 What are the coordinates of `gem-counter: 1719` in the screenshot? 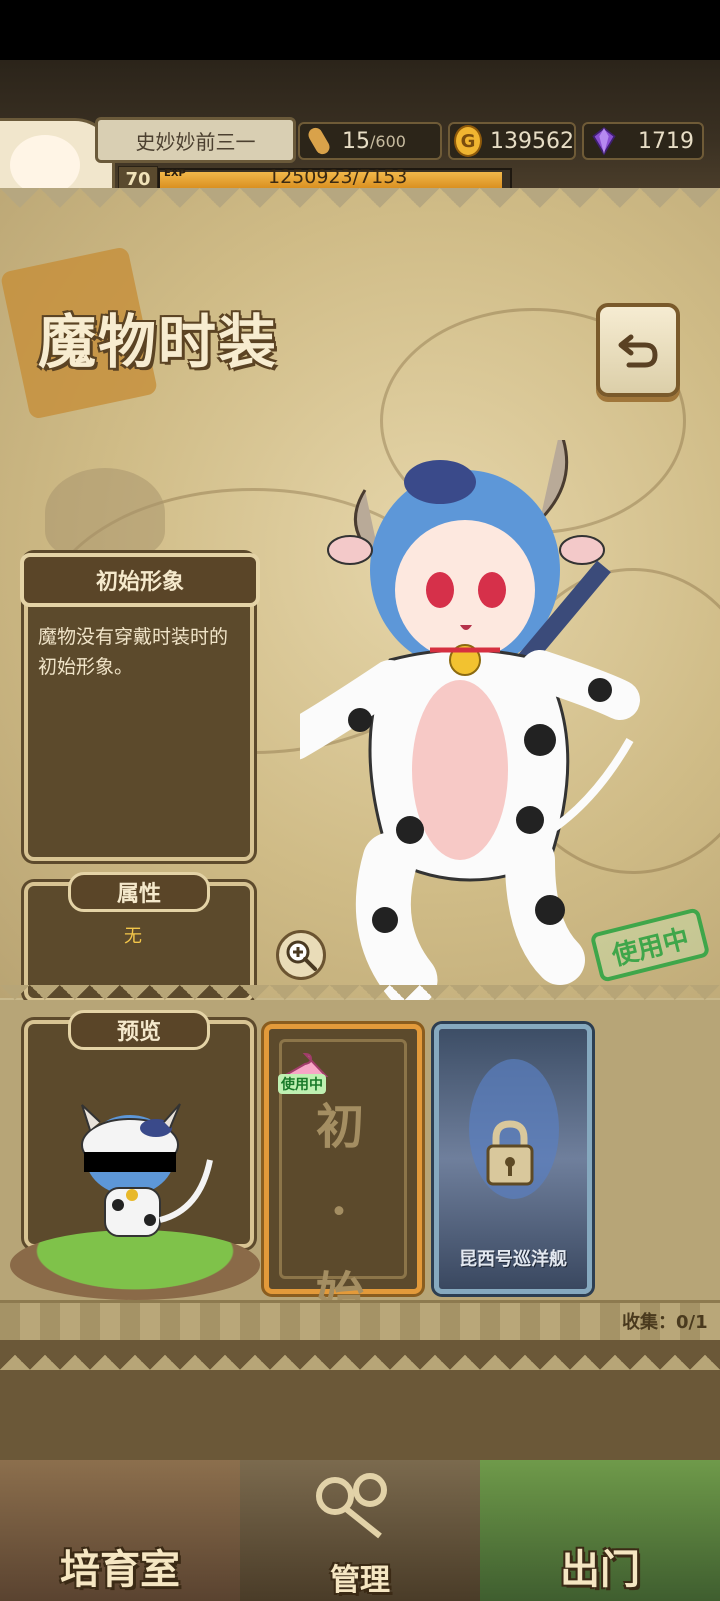 It's located at (643, 141).